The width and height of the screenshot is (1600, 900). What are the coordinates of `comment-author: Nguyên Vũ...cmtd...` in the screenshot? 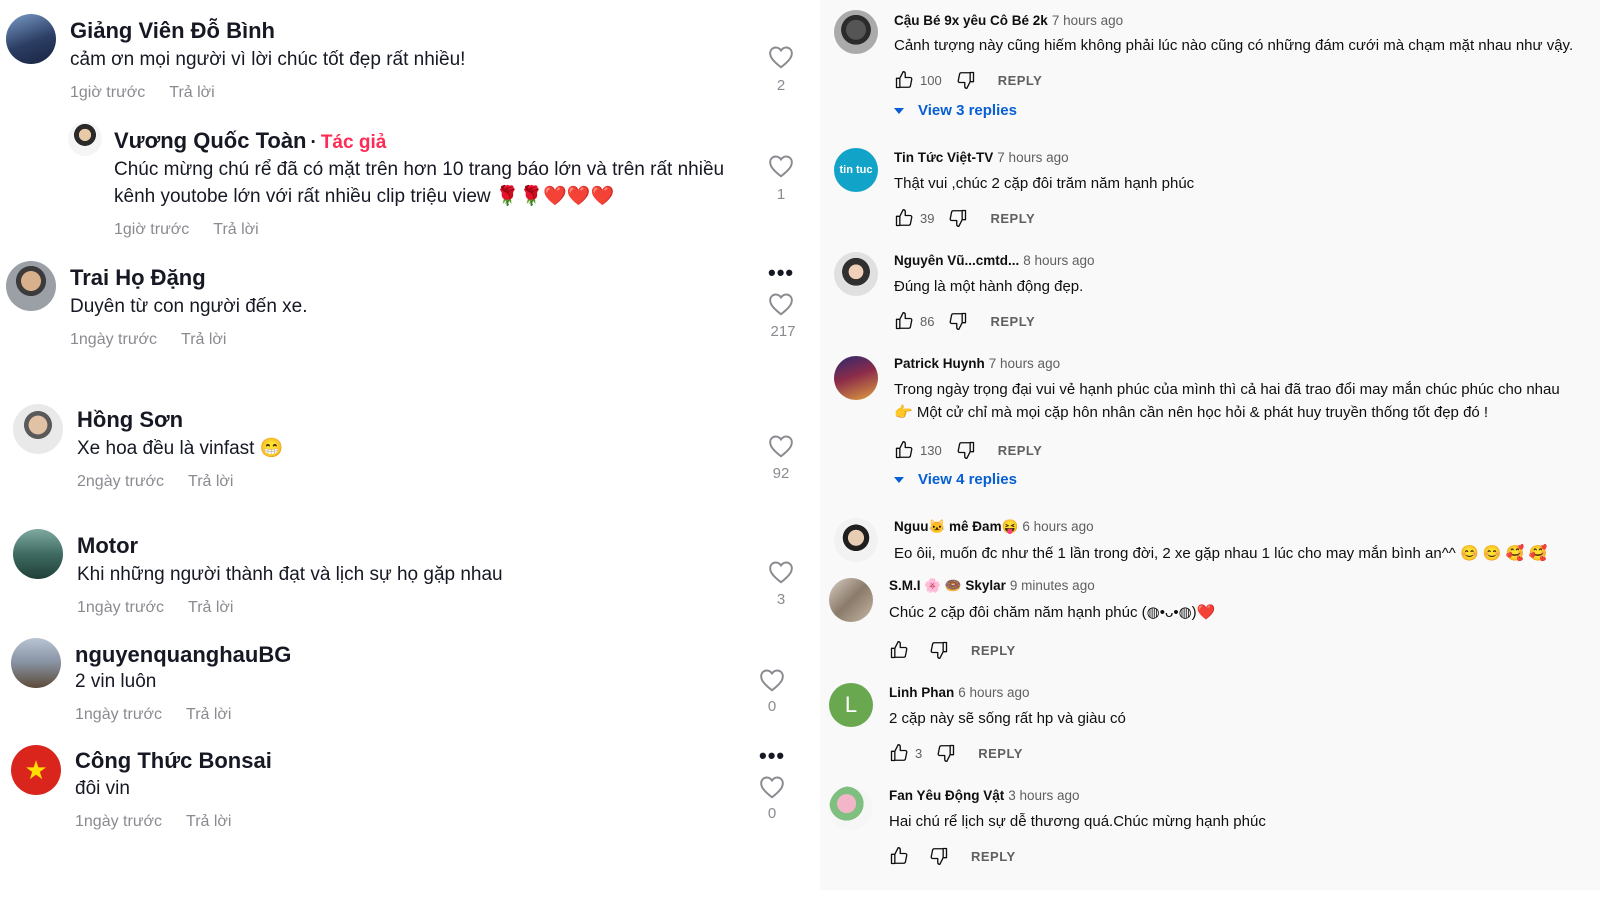 It's located at (956, 260).